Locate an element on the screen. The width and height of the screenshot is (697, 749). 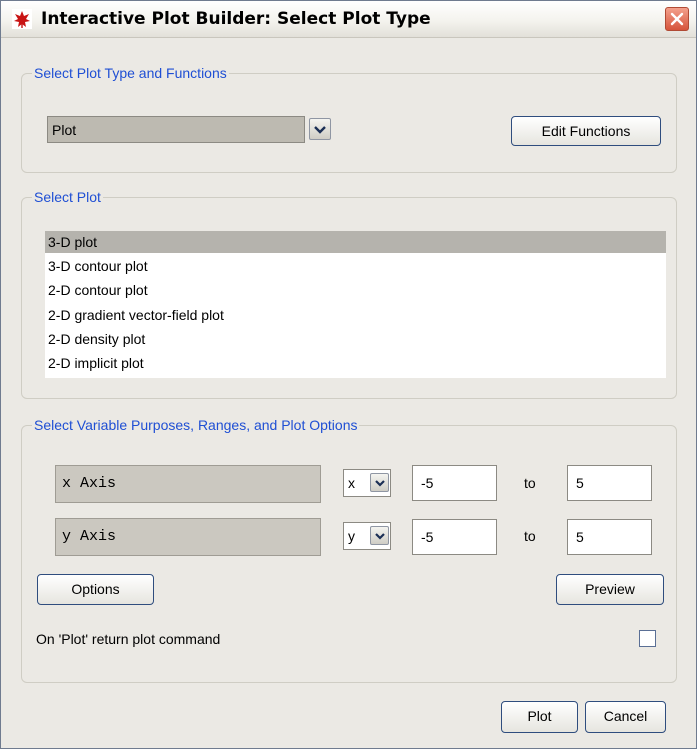
edit-functions-button: Edit Functions is located at coordinates (586, 131).